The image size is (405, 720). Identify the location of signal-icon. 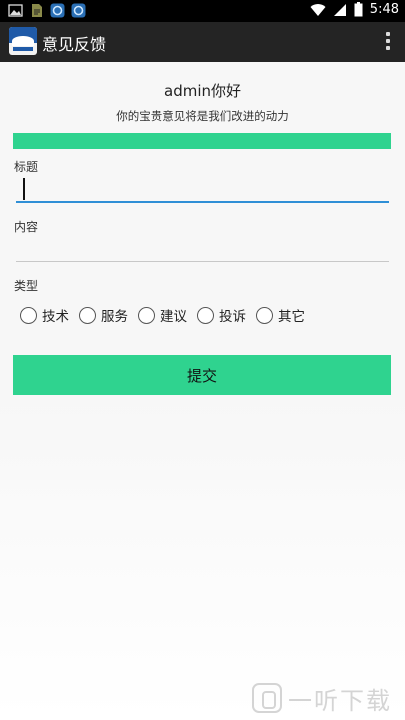
(339, 9).